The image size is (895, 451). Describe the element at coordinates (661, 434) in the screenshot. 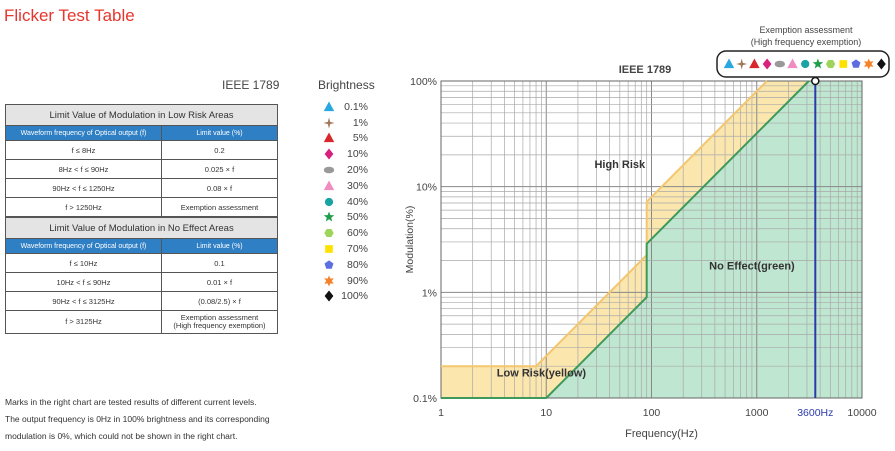

I see `x-axis-label: Frequency(Hz)` at that location.